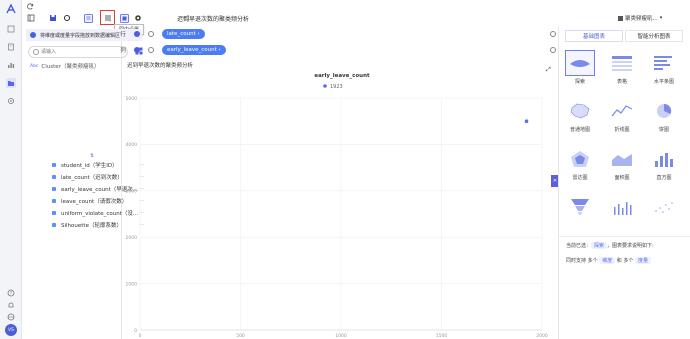  What do you see at coordinates (240, 336) in the screenshot?
I see `x-tick-label: 500` at bounding box center [240, 336].